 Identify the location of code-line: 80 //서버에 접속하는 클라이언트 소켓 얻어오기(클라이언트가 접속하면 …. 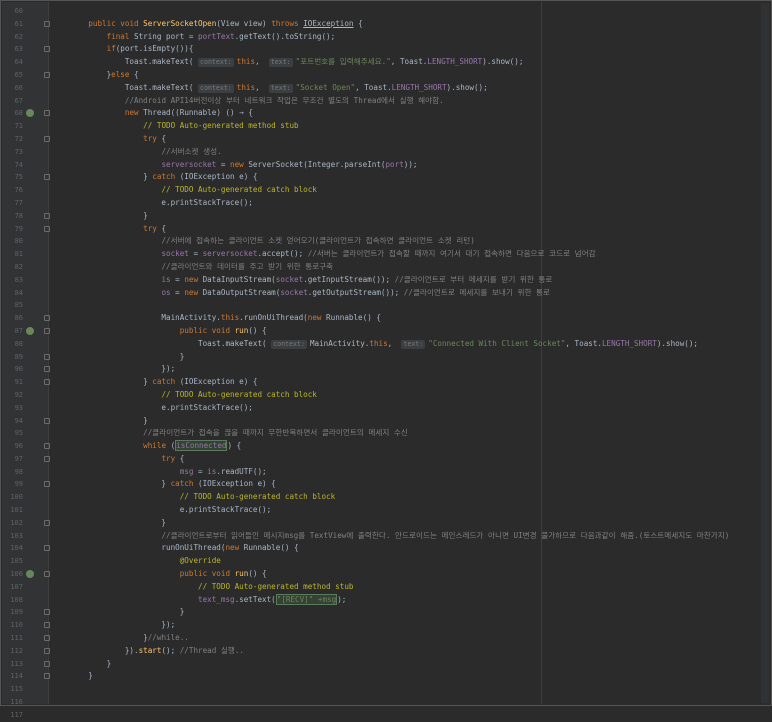
(386, 241).